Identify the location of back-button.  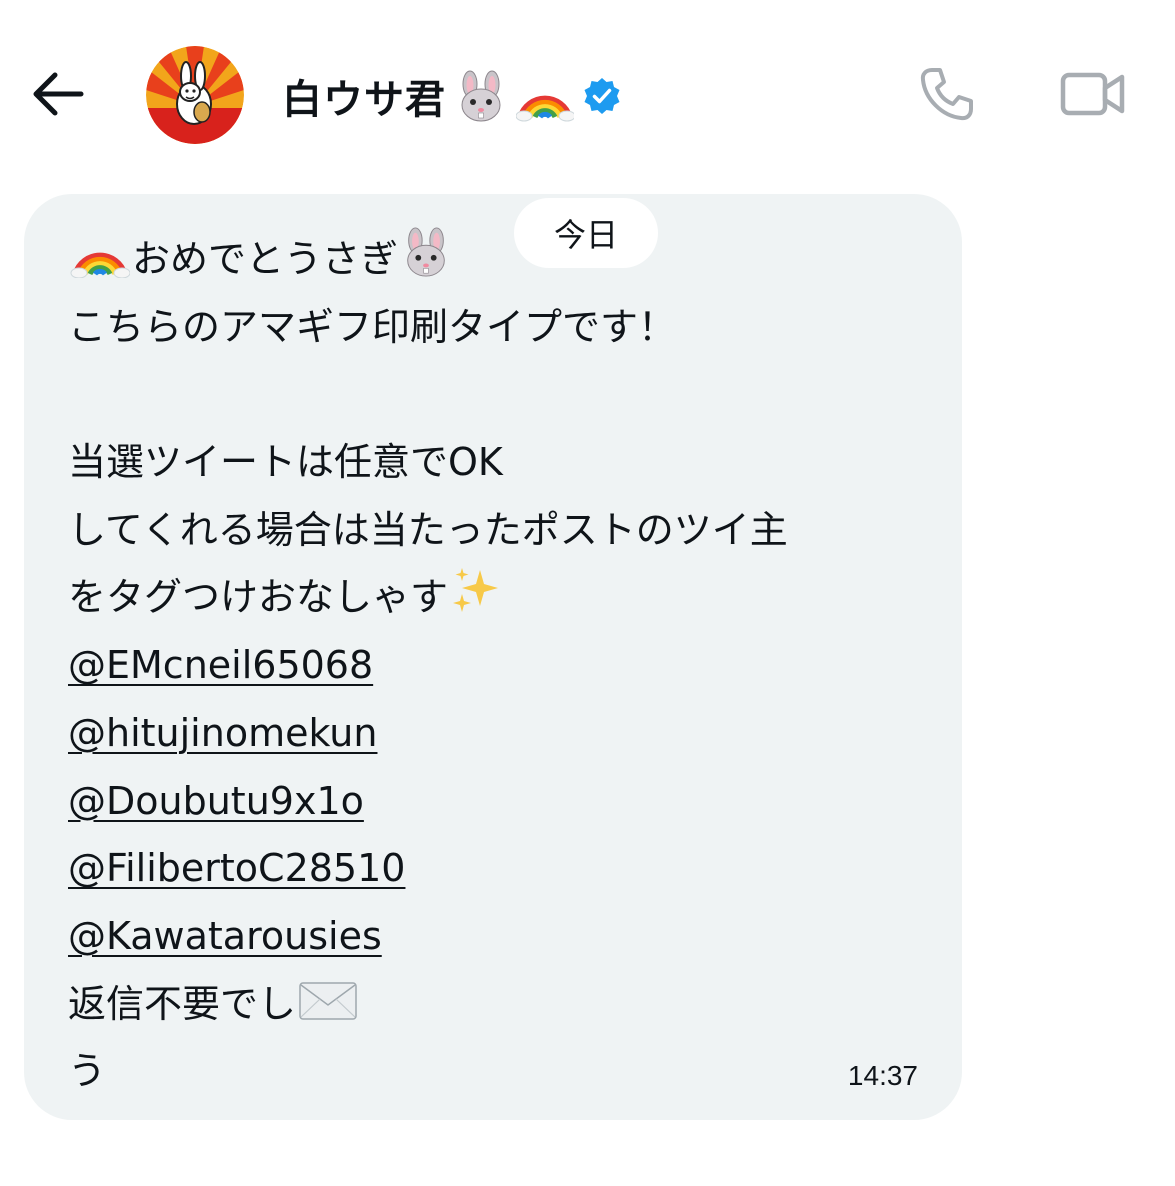
(58, 96).